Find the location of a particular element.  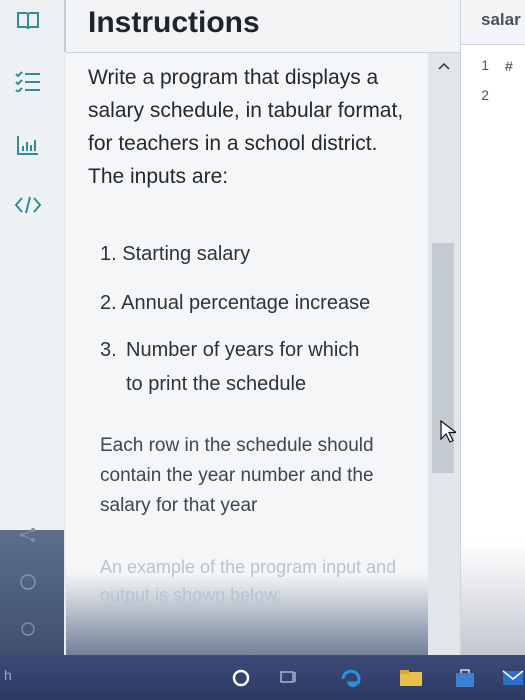

line-number-gutter: 1 2 is located at coordinates (477, 80).